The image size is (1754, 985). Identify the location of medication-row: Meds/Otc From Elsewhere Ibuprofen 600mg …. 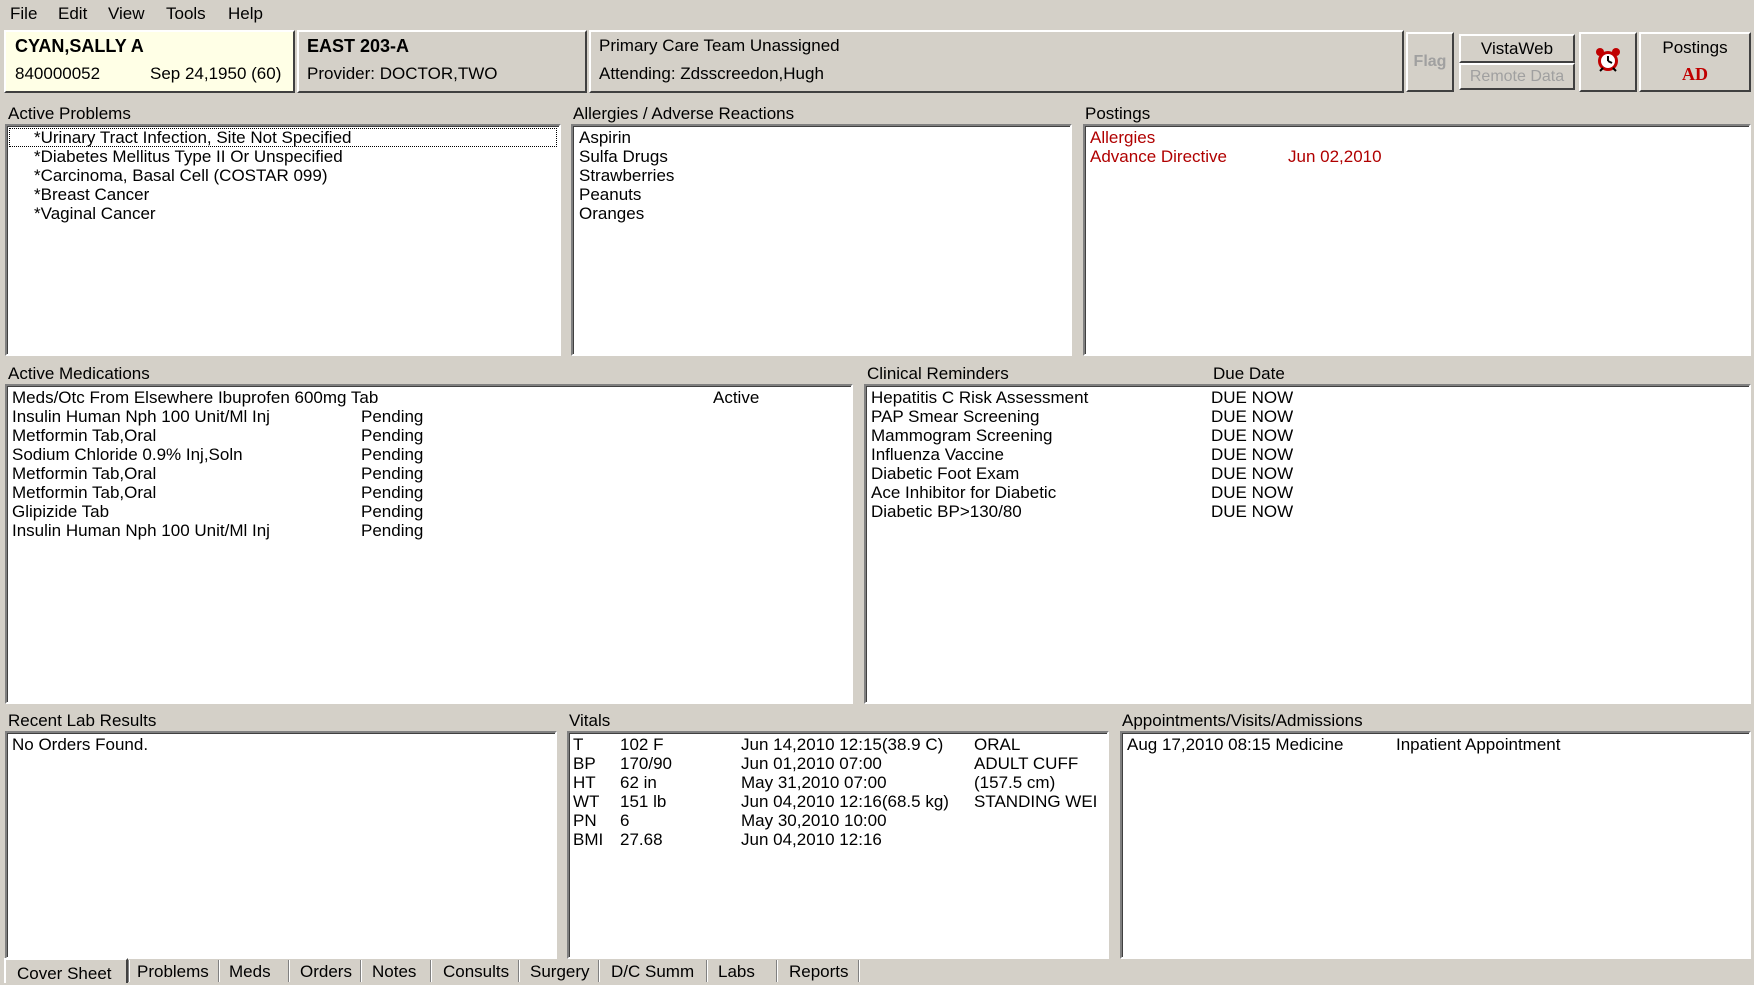
(429, 397).